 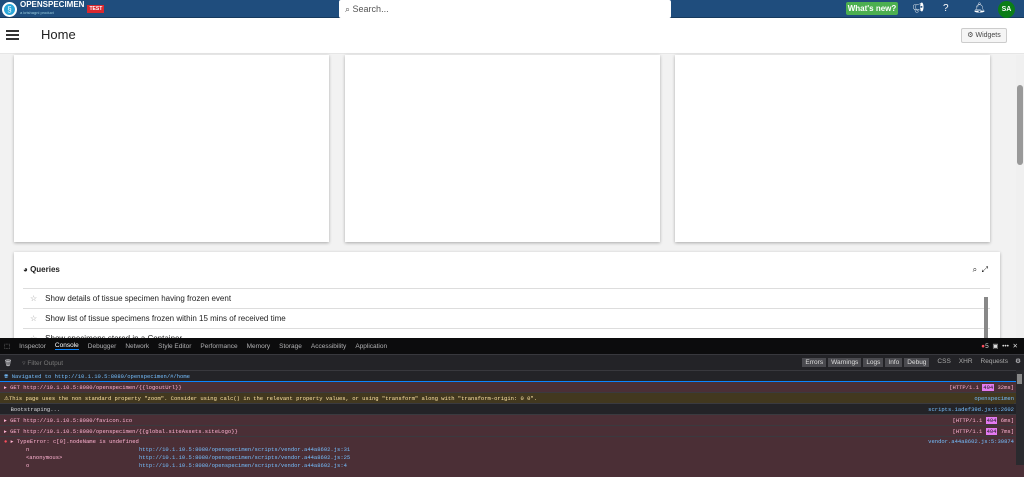 I want to click on message-source: scripts.1adef39d.js:1:2602, so click(x=971, y=409).